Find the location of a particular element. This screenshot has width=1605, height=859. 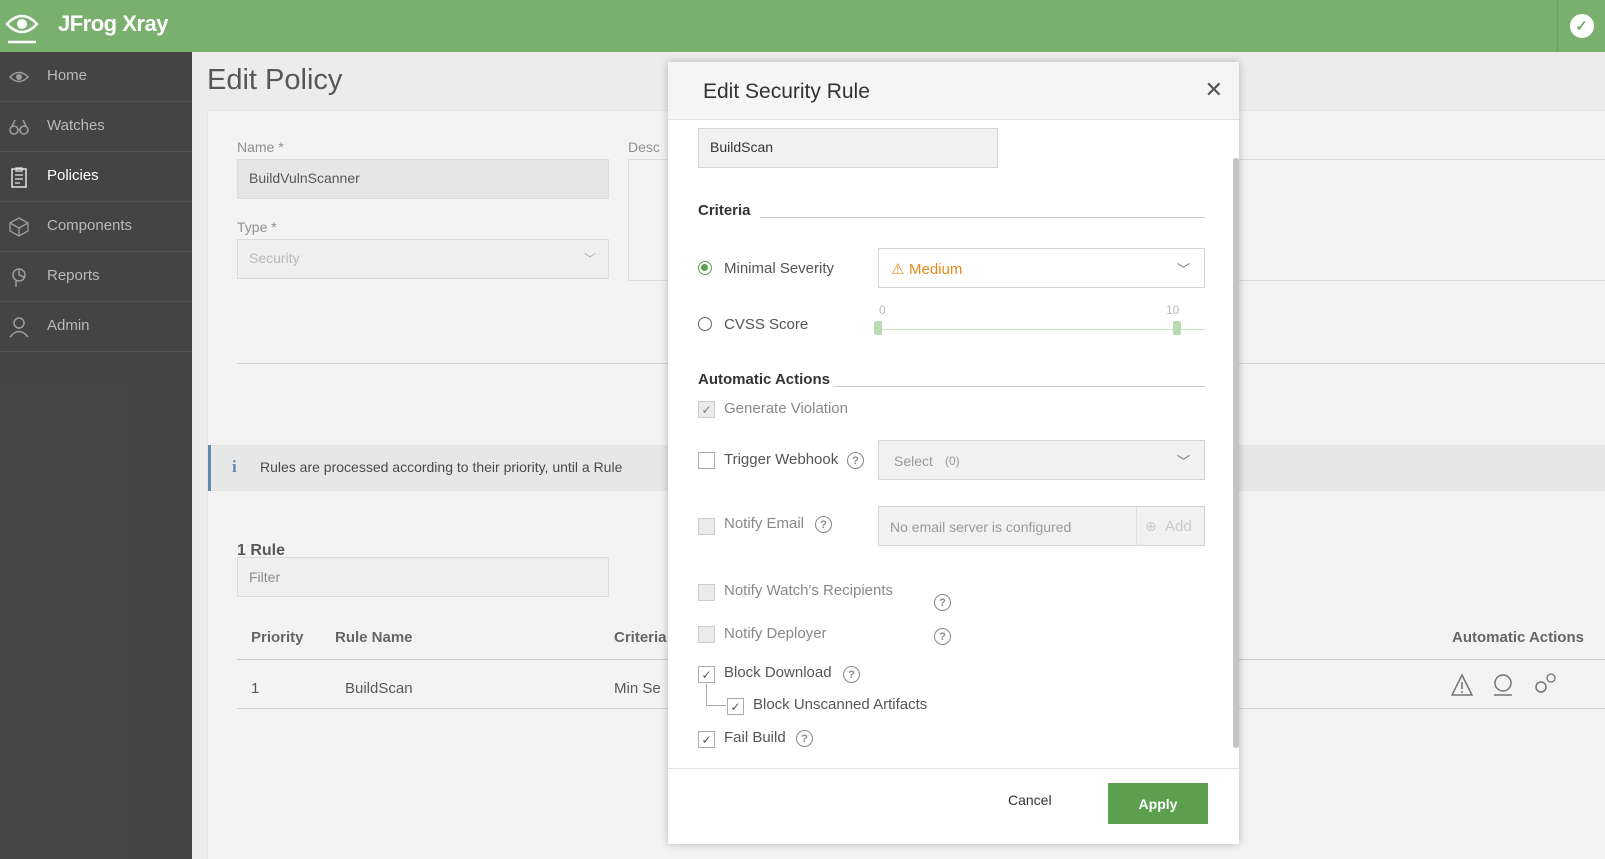

block-unscanned-checkbox: ✓ is located at coordinates (735, 706).